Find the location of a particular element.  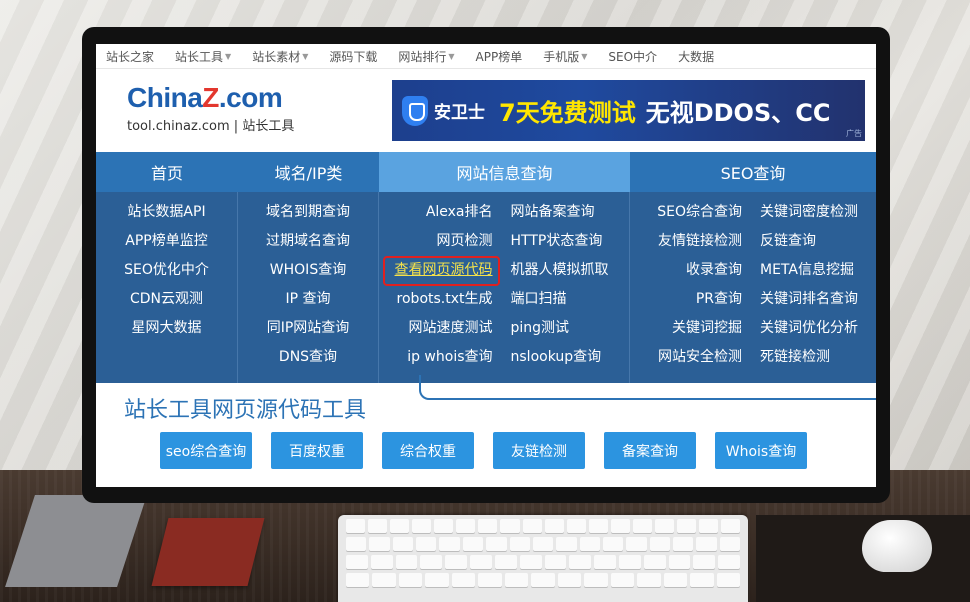

logo-text-part1: China is located at coordinates (165, 97).